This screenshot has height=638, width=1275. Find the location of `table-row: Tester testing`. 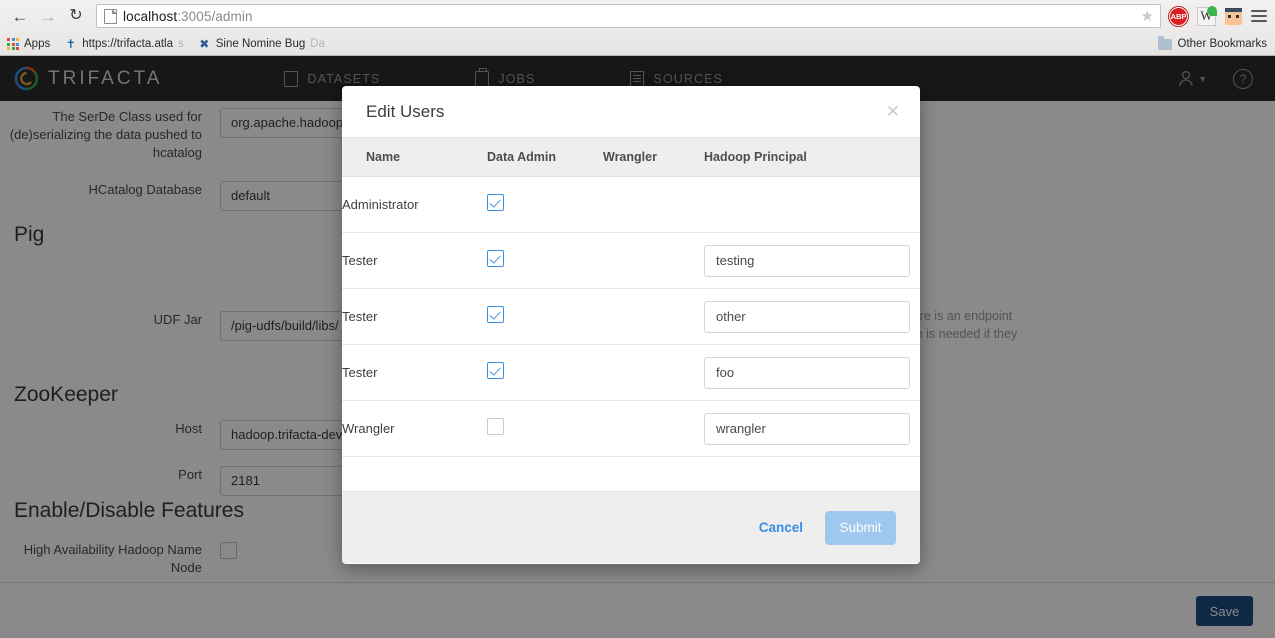

table-row: Tester testing is located at coordinates (631, 260).